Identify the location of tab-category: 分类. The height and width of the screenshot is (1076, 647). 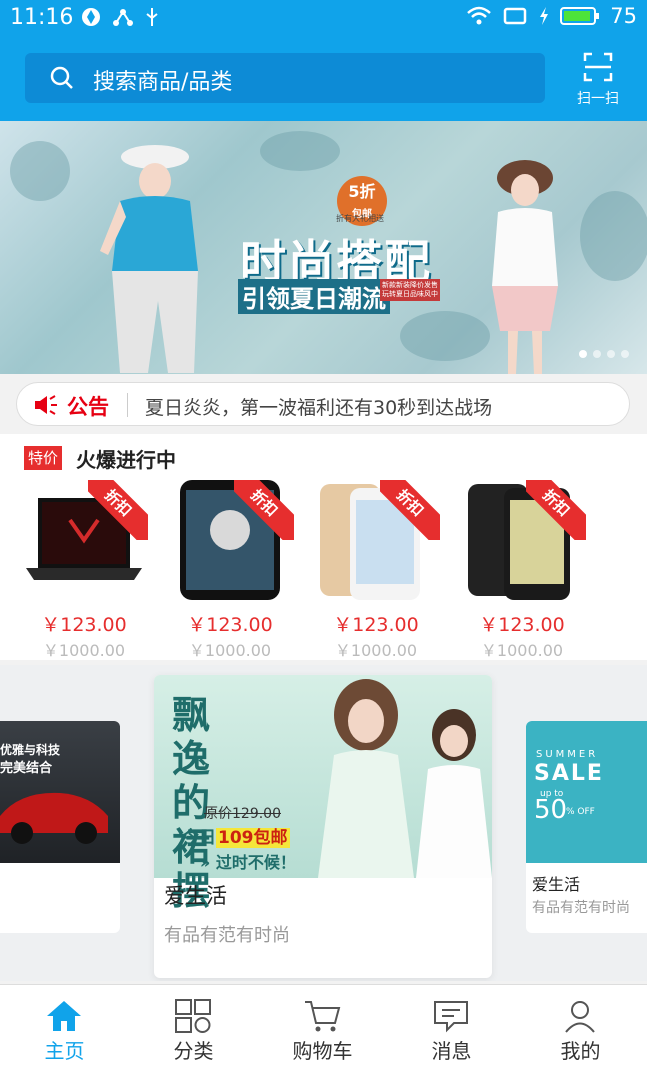
(193, 1030).